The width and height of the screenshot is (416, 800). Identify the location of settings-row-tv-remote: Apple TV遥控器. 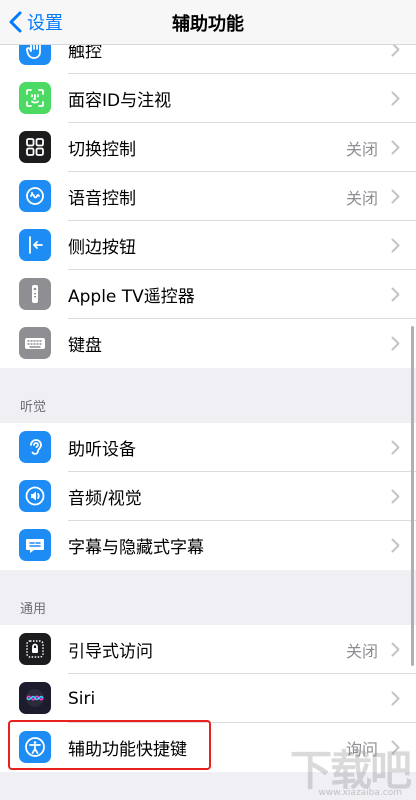
(208, 294).